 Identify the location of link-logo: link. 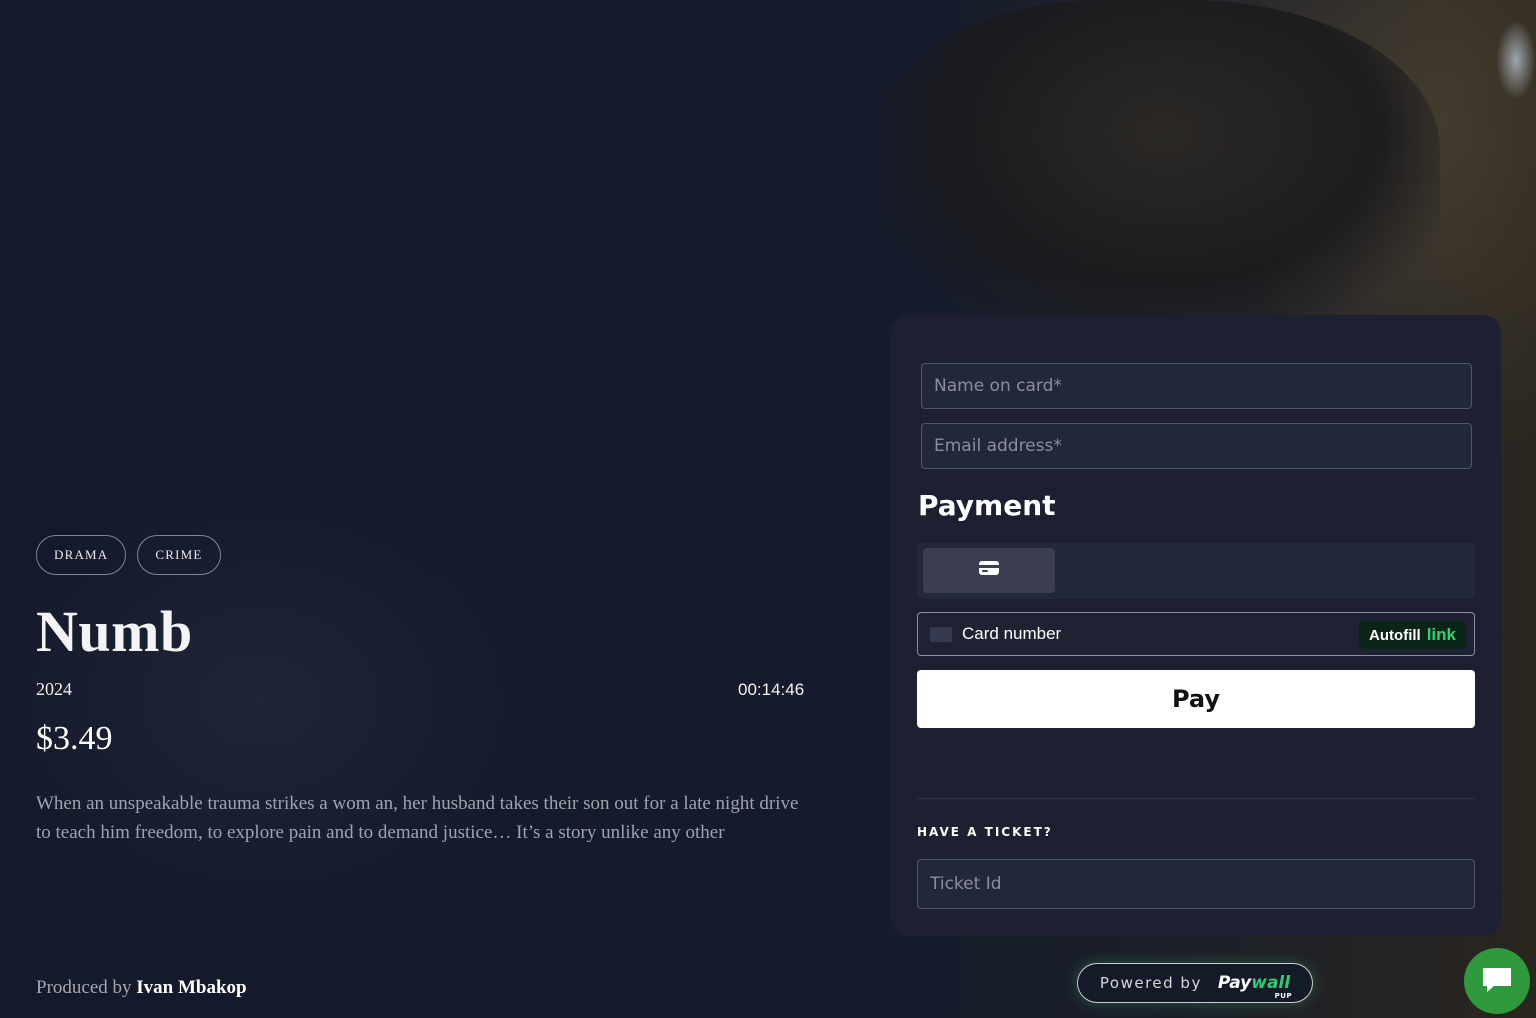
(1441, 634).